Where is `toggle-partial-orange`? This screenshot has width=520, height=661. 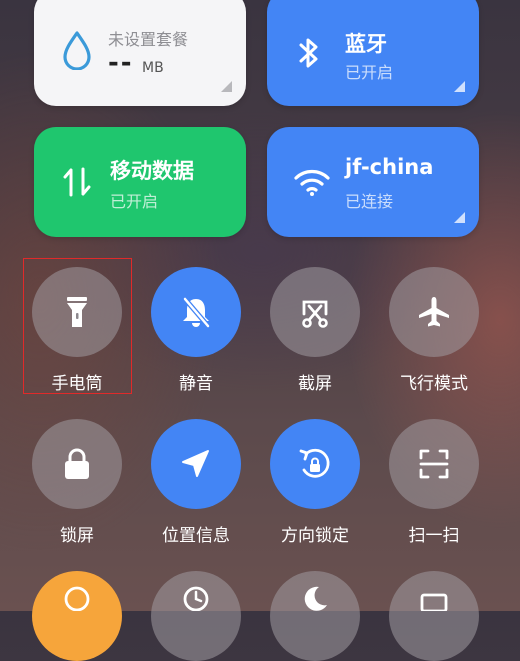
toggle-partial-orange is located at coordinates (77, 616).